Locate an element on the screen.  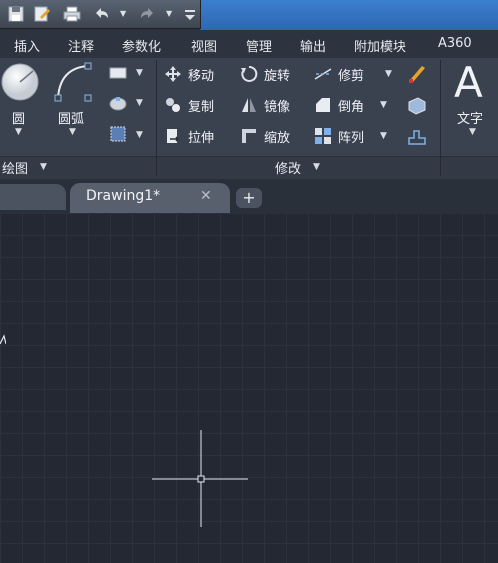
circle-label: 圆 is located at coordinates (18, 117).